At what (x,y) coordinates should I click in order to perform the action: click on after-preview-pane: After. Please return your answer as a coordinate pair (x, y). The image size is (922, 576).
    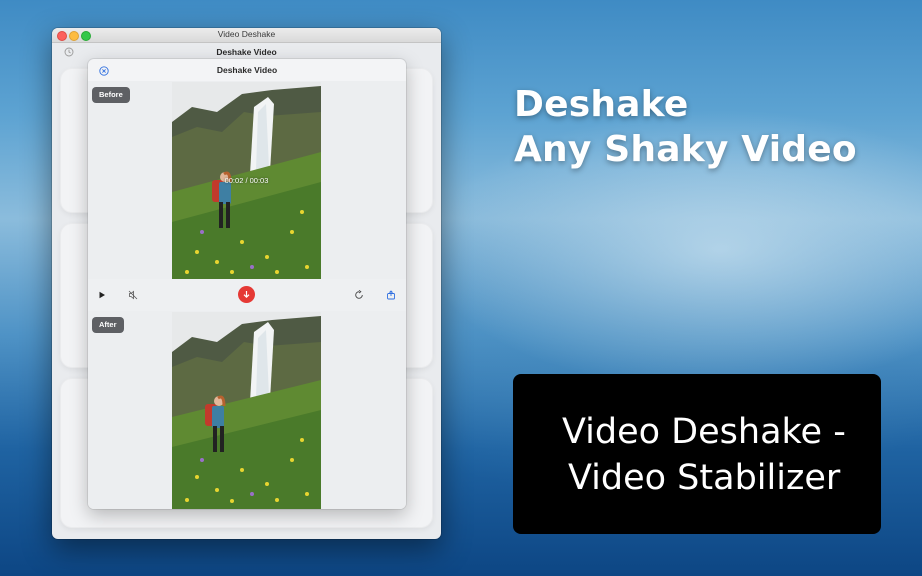
    Looking at the image, I should click on (247, 410).